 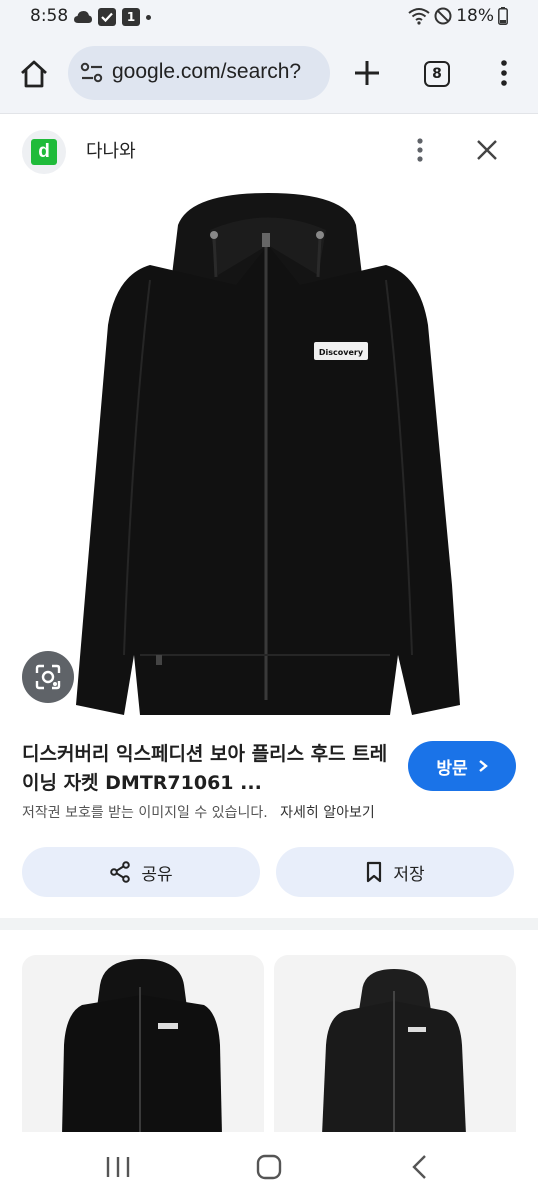 I want to click on save-button: 저장, so click(x=395, y=872).